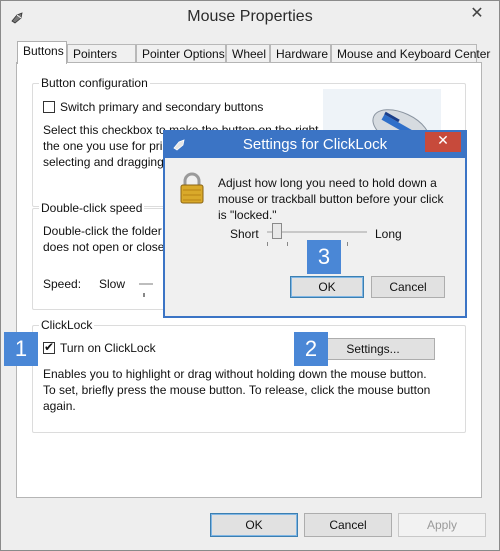 This screenshot has height=551, width=500. What do you see at coordinates (317, 232) in the screenshot?
I see `clicklock-speed-slider` at bounding box center [317, 232].